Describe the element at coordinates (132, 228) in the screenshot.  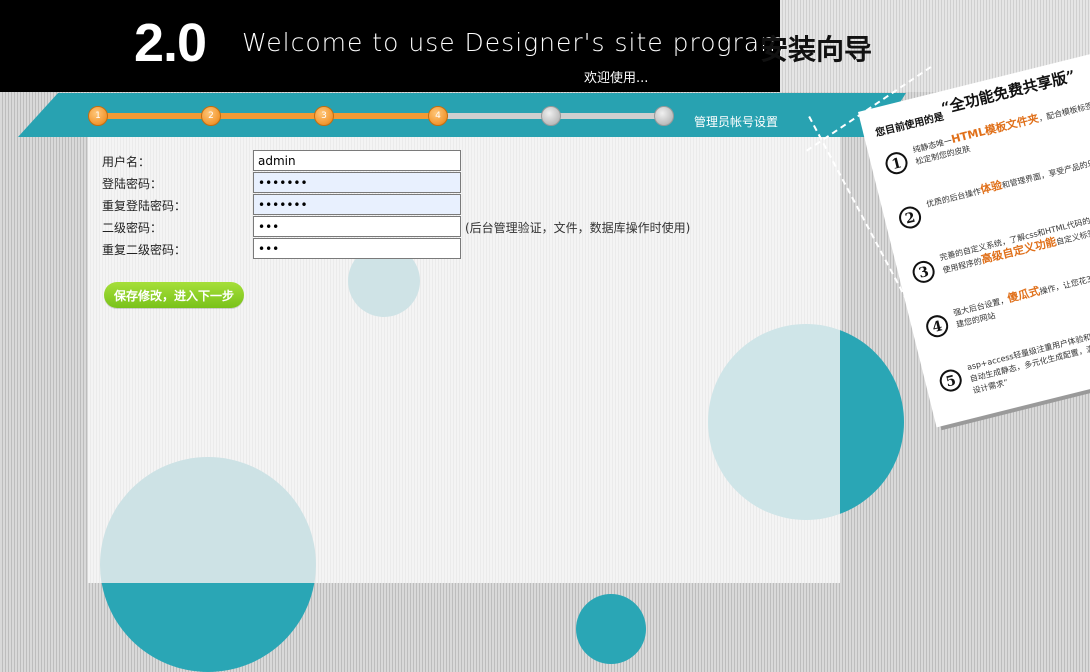
I see `secondary-password-label: 二级密码：` at that location.